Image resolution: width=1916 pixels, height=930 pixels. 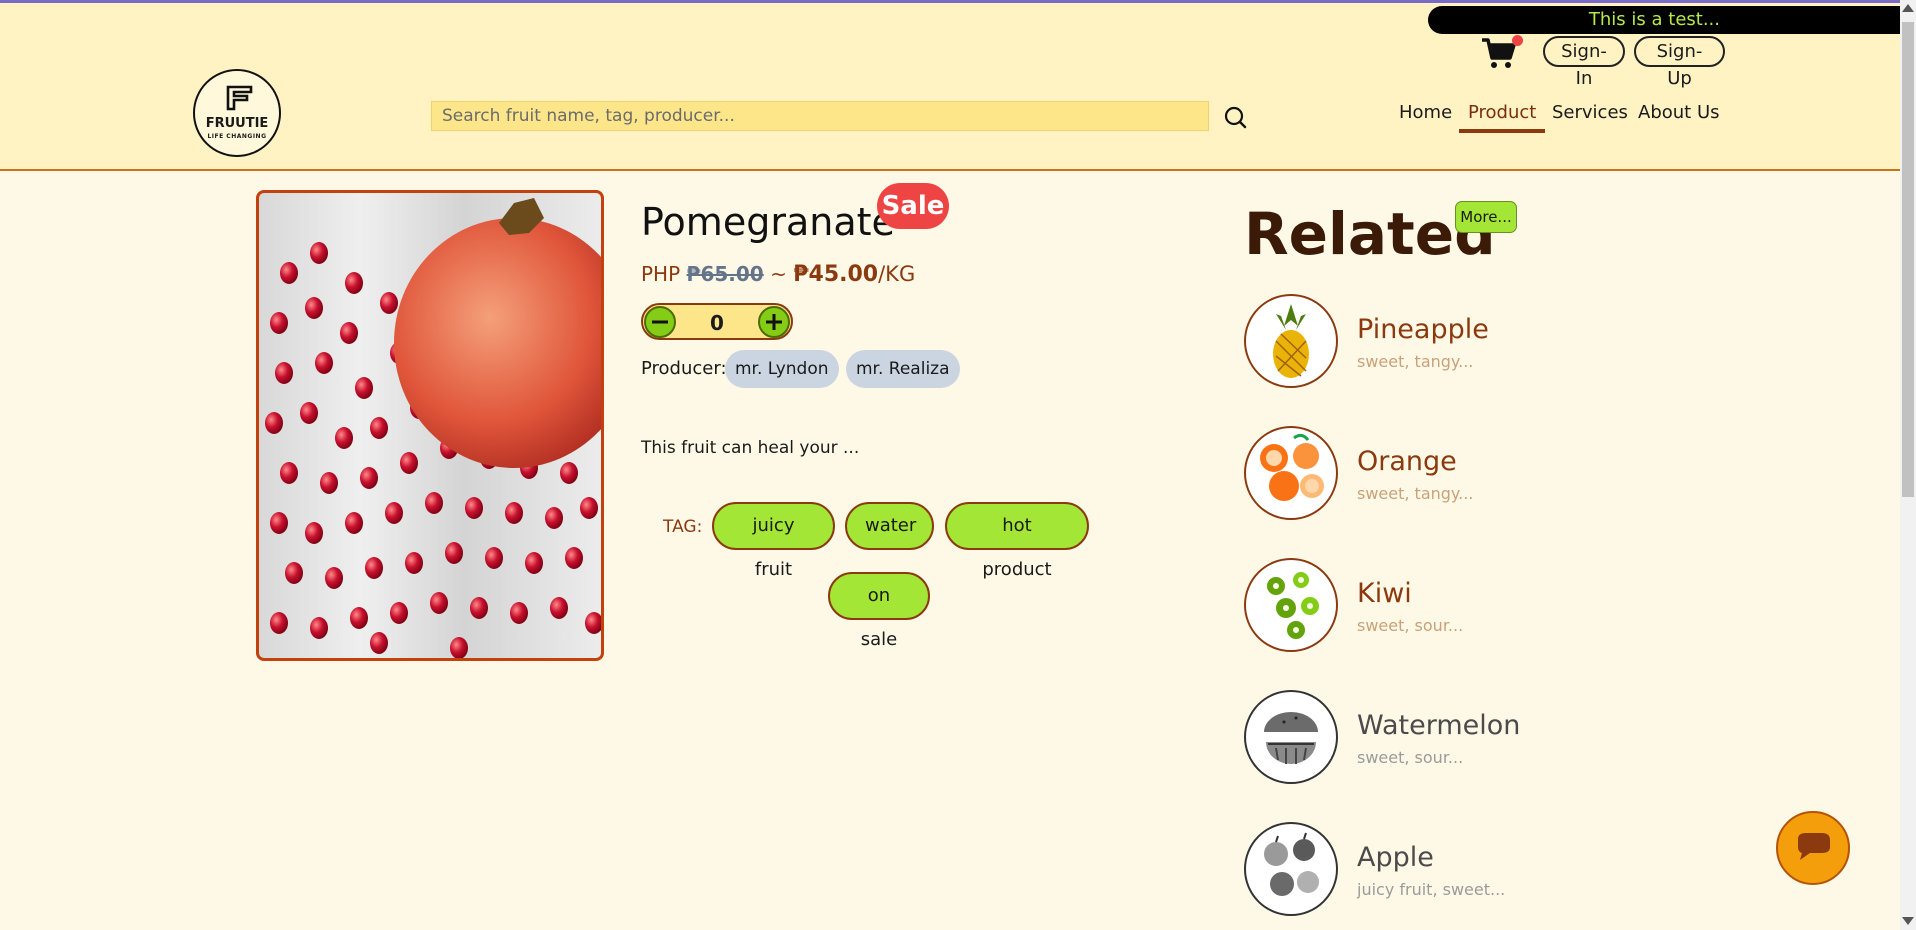 I want to click on tag-chip: juicy fruit, so click(x=773, y=541).